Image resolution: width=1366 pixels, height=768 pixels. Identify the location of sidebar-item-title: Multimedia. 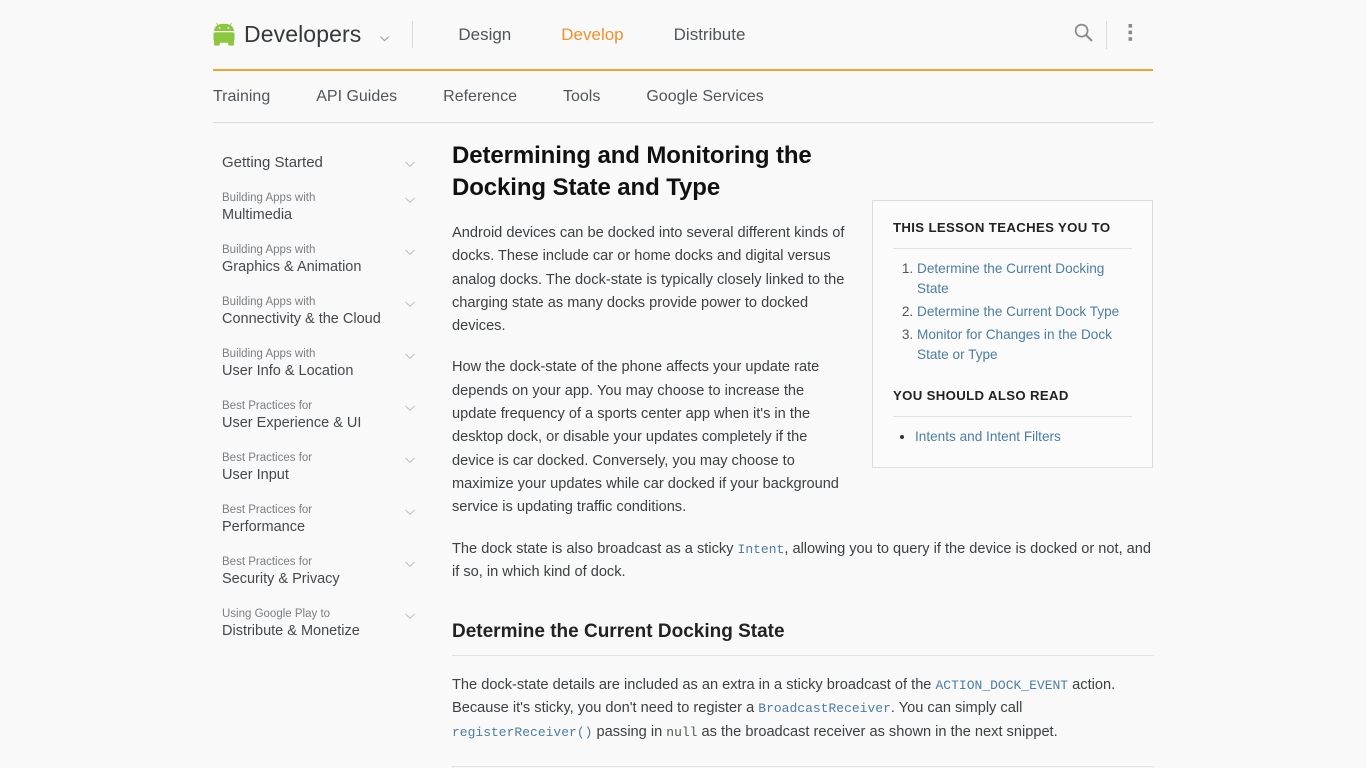
(257, 215).